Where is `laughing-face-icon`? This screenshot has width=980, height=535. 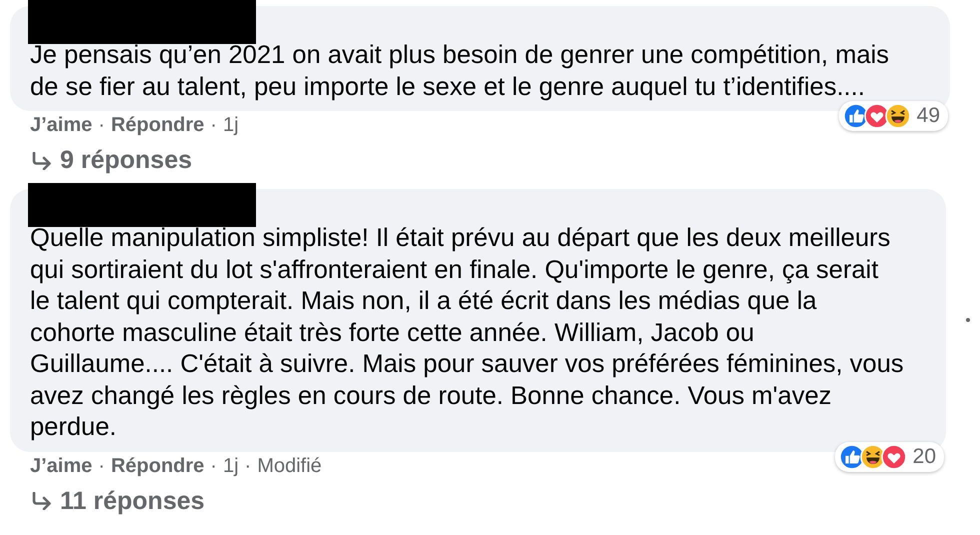
laughing-face-icon is located at coordinates (897, 116).